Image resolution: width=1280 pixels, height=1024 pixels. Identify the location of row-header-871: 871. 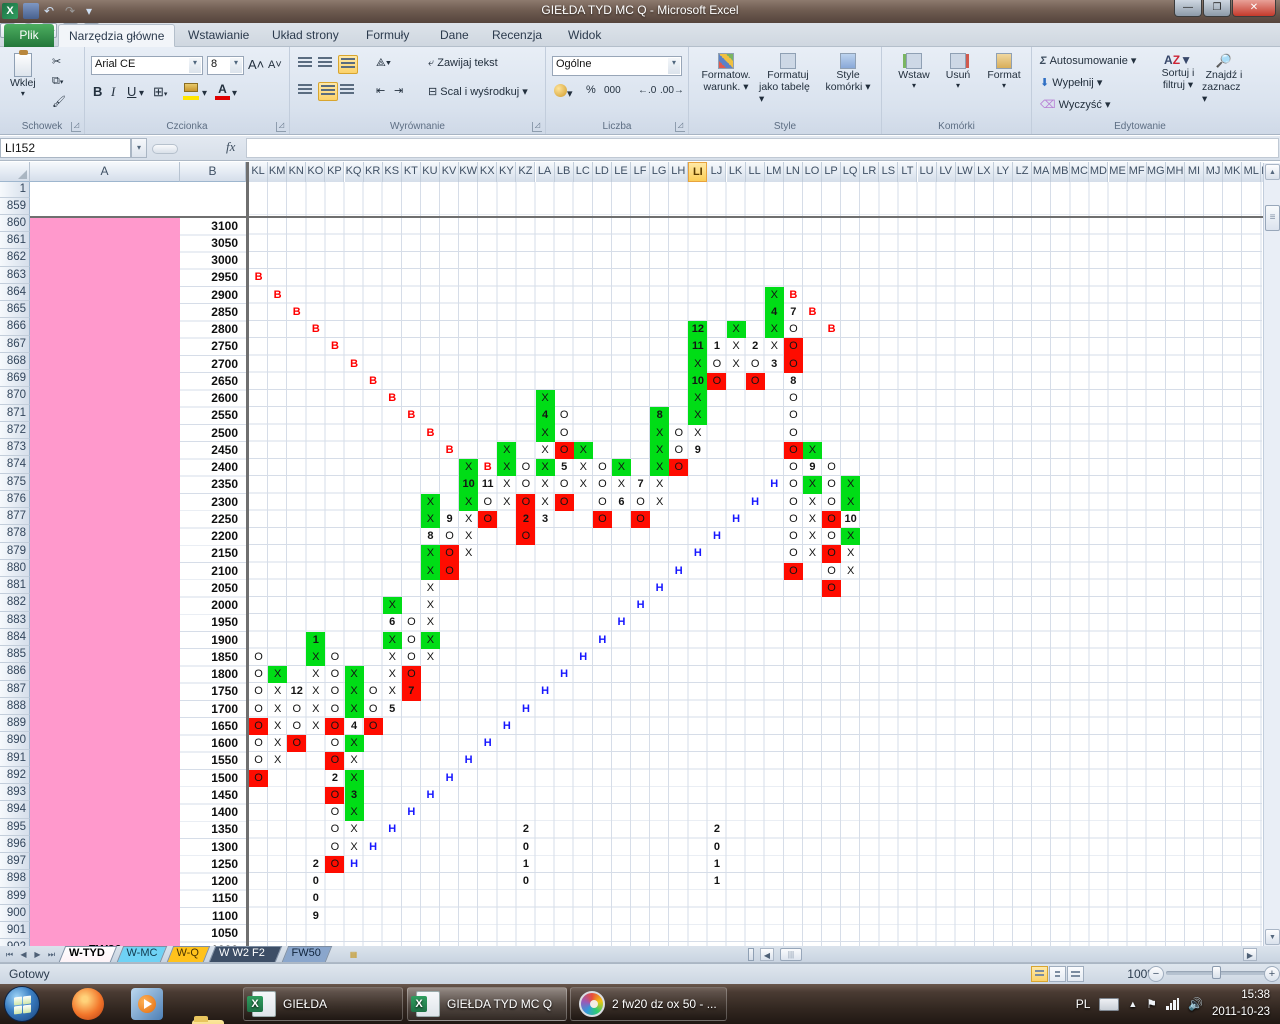
(15, 413).